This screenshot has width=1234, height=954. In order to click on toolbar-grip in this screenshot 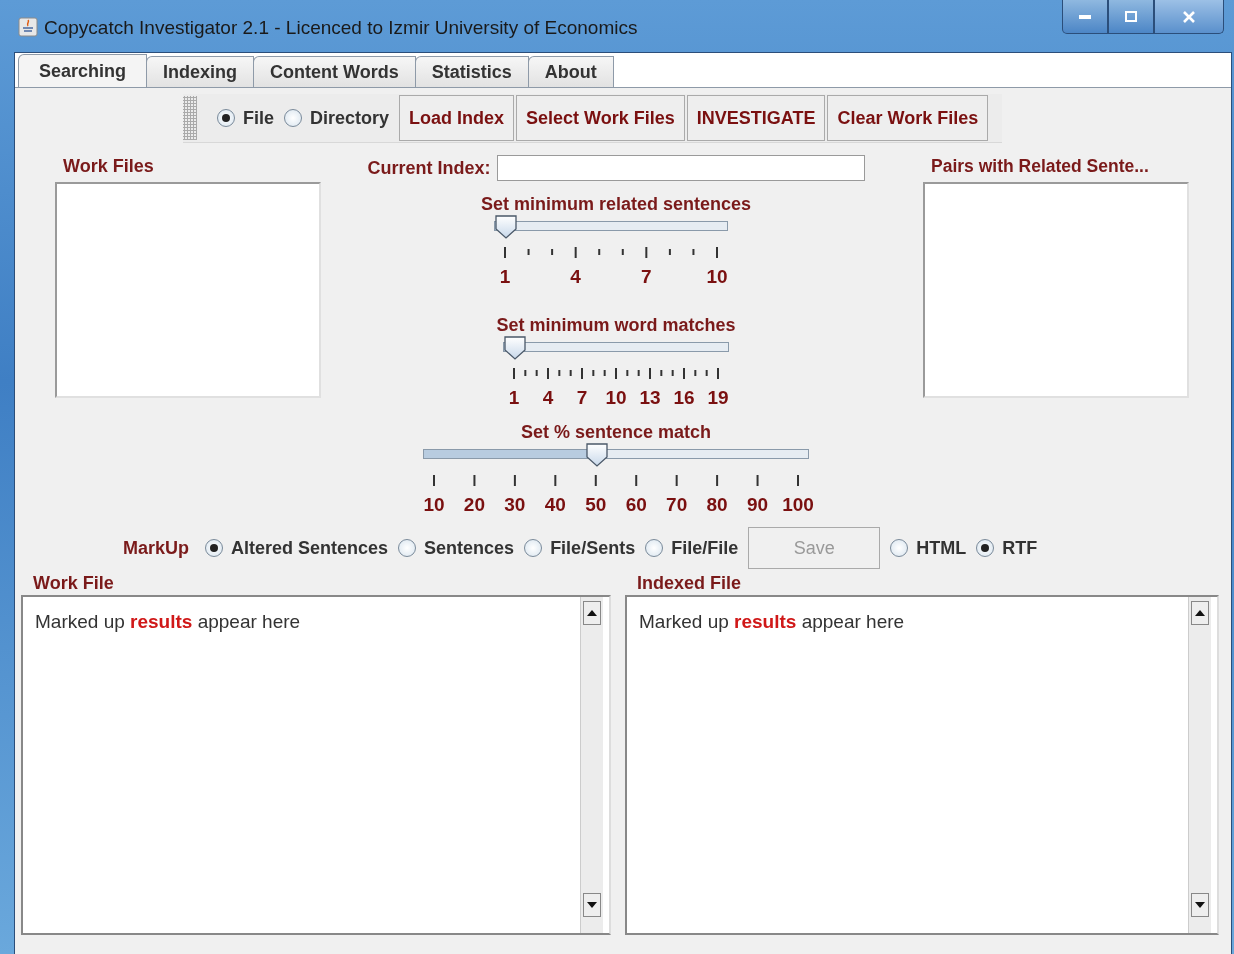, I will do `click(190, 118)`.